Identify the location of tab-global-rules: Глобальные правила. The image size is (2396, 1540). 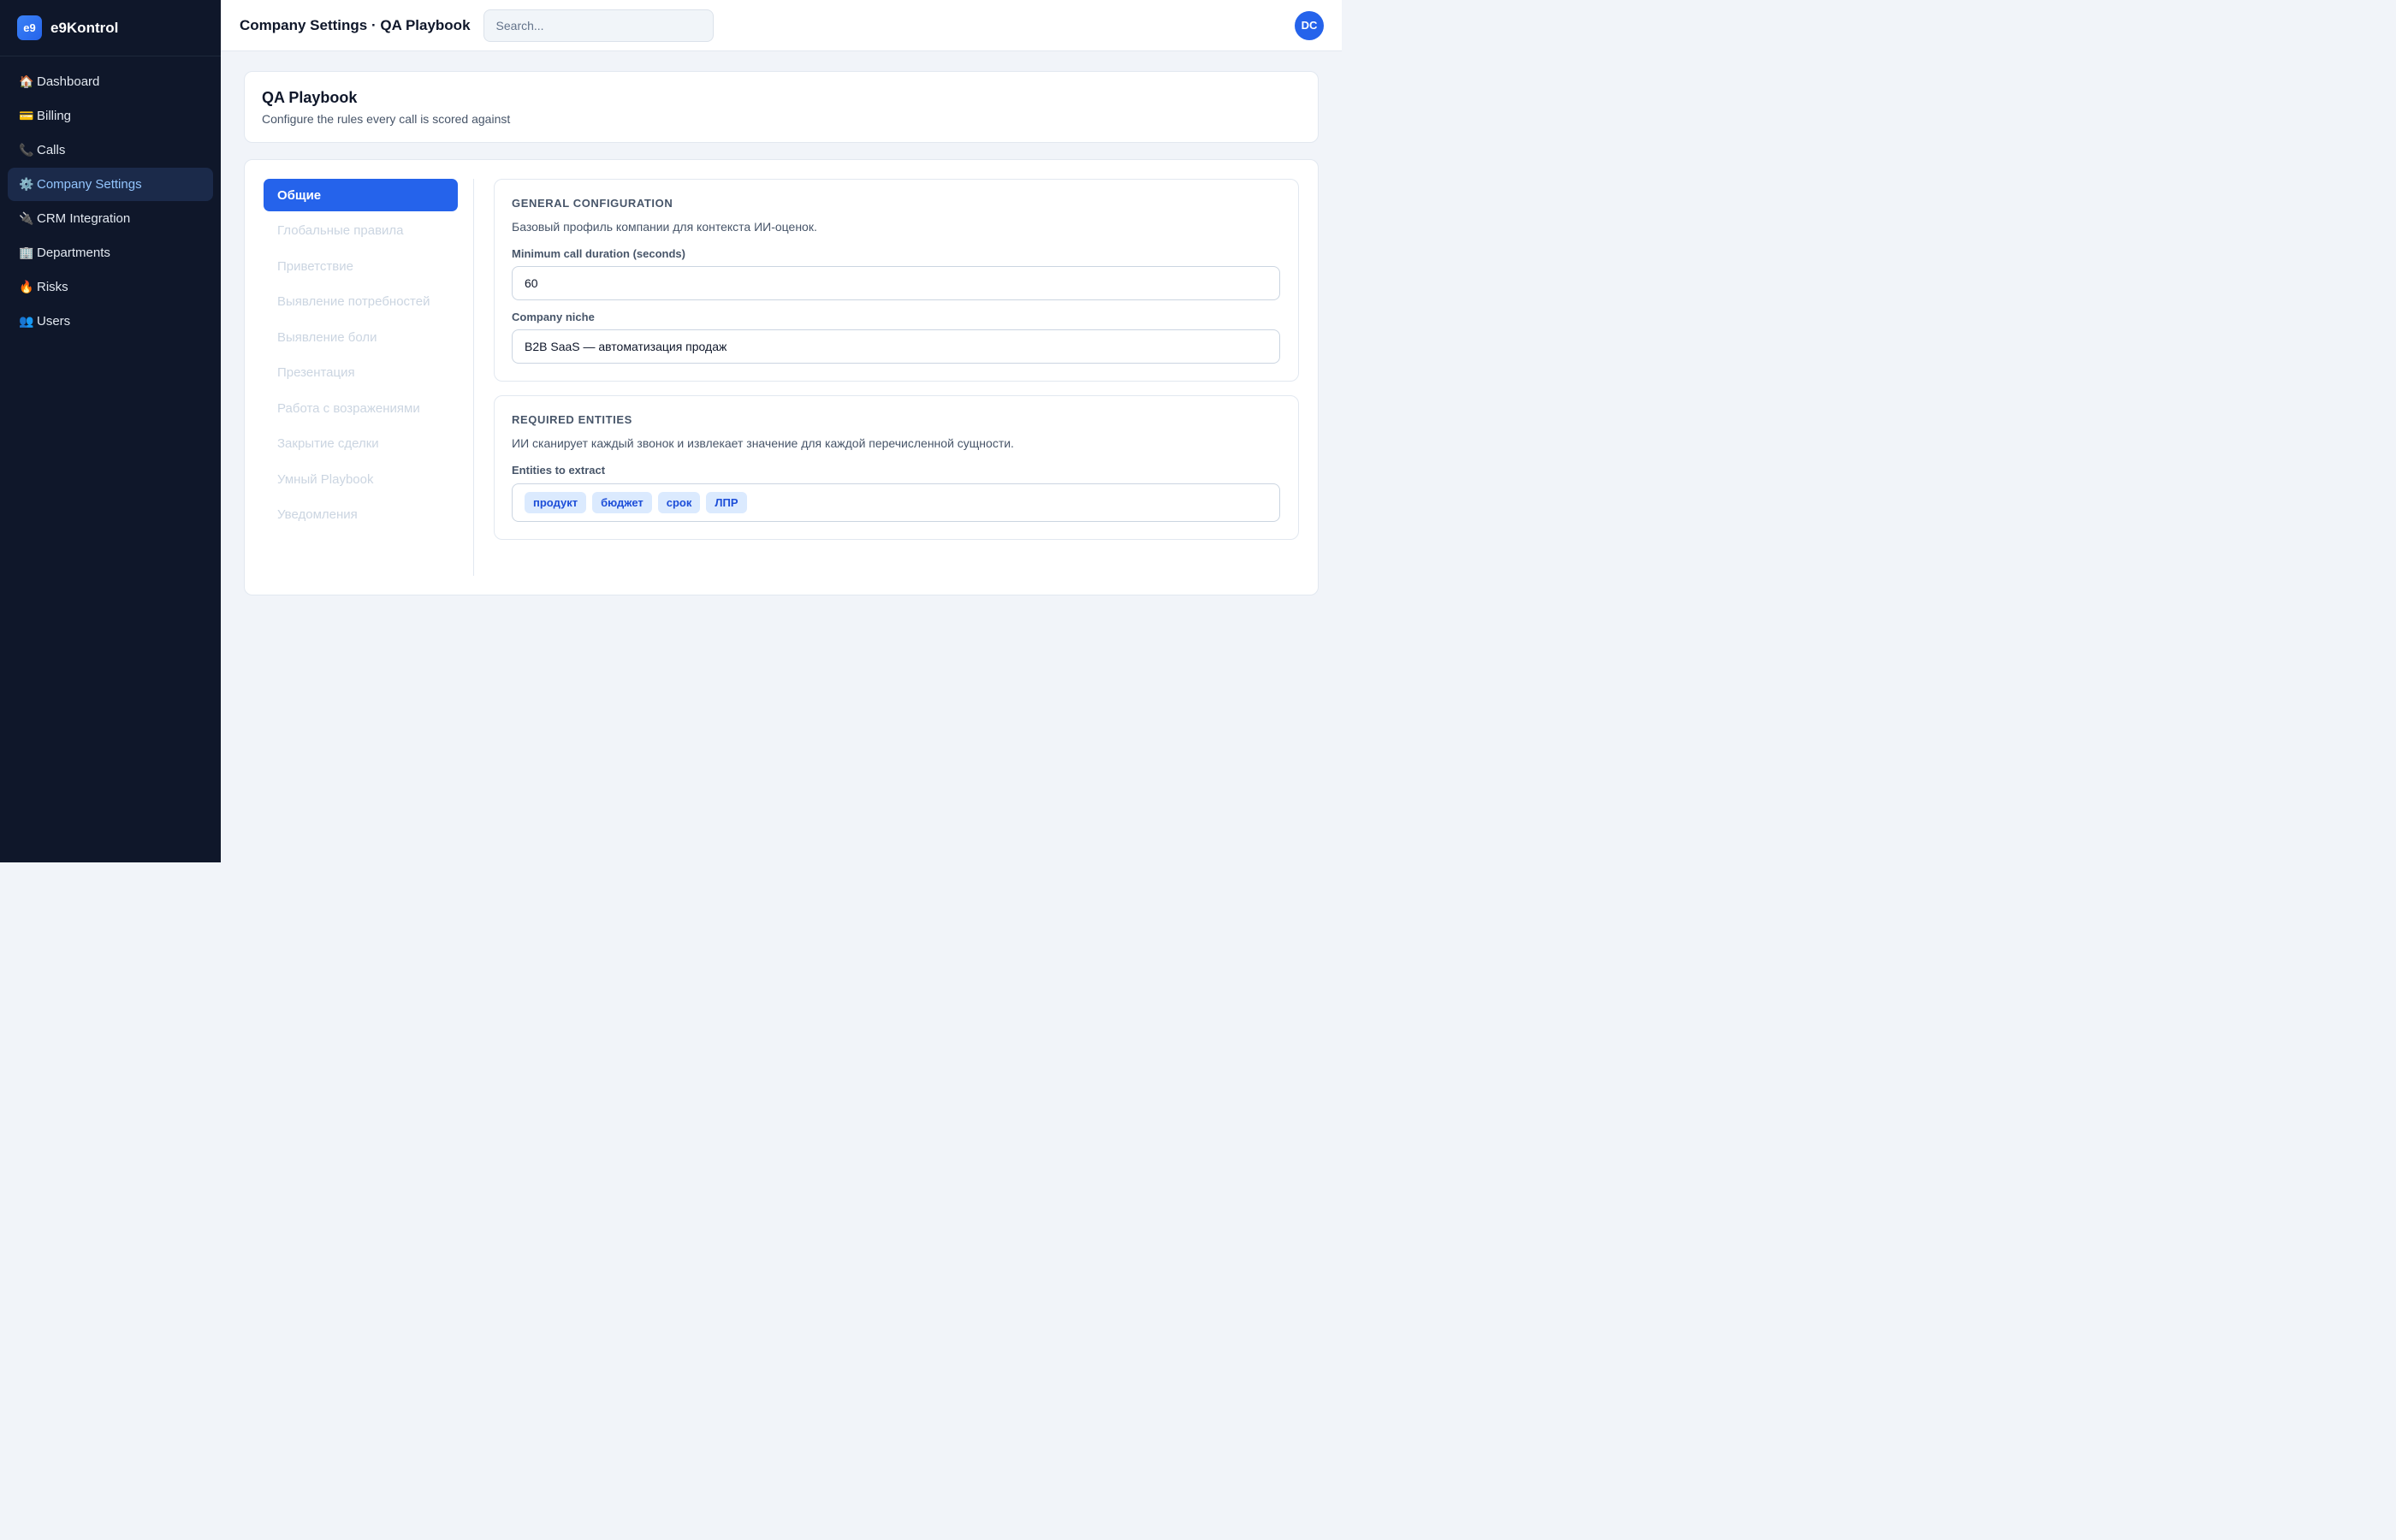
(361, 231).